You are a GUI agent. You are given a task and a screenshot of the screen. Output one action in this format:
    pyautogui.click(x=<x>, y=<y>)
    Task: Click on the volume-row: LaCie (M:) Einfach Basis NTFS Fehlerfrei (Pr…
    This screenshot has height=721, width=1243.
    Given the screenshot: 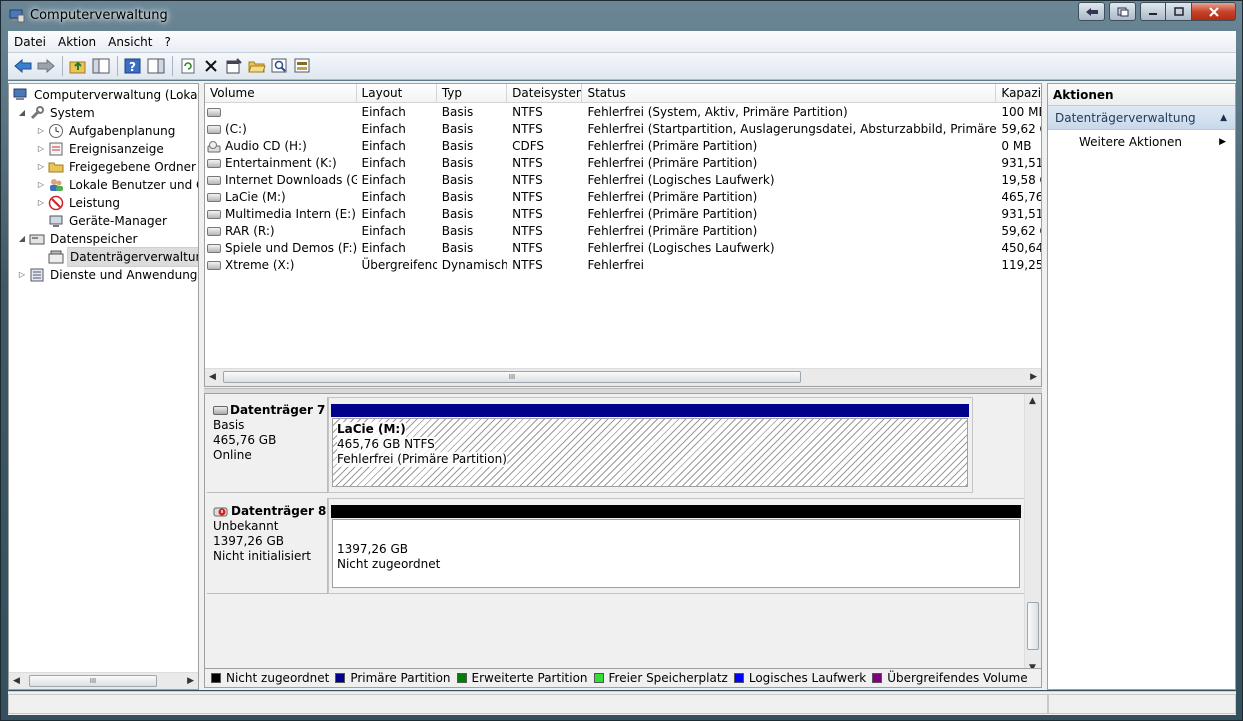 What is the action you would take?
    pyautogui.click(x=623, y=197)
    